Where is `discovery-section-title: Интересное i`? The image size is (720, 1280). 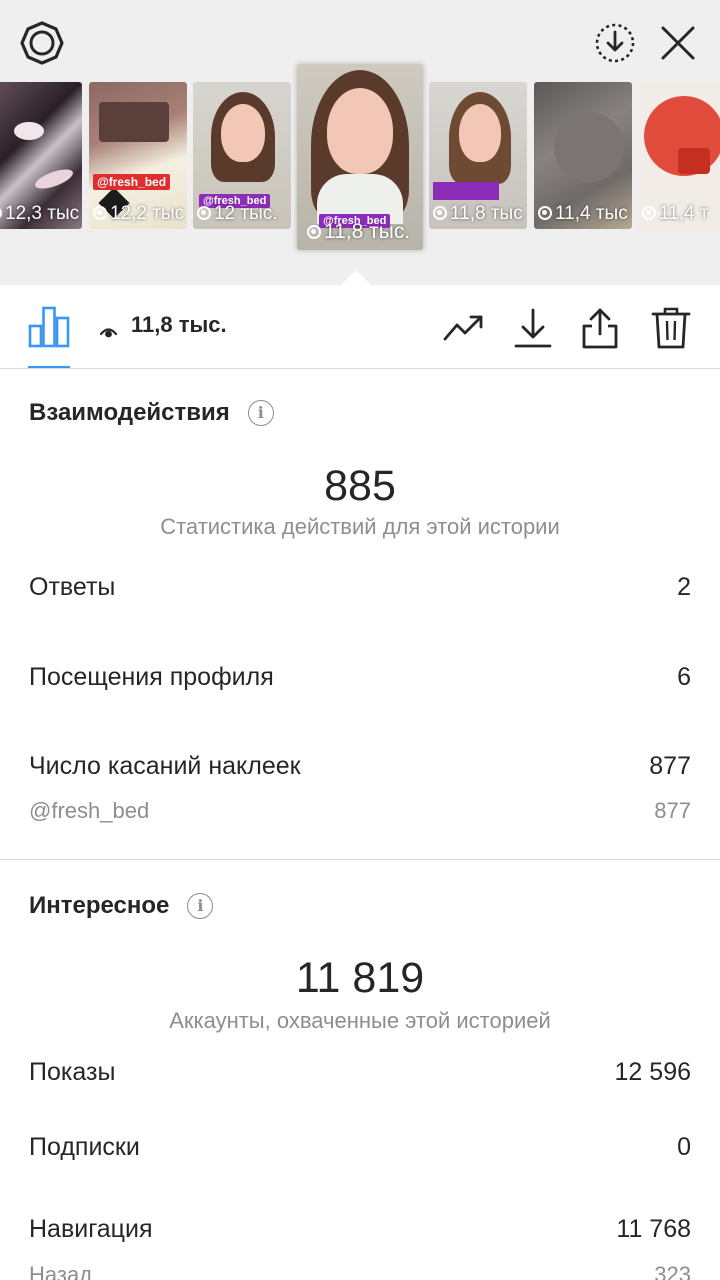
discovery-section-title: Интересное i is located at coordinates (121, 906).